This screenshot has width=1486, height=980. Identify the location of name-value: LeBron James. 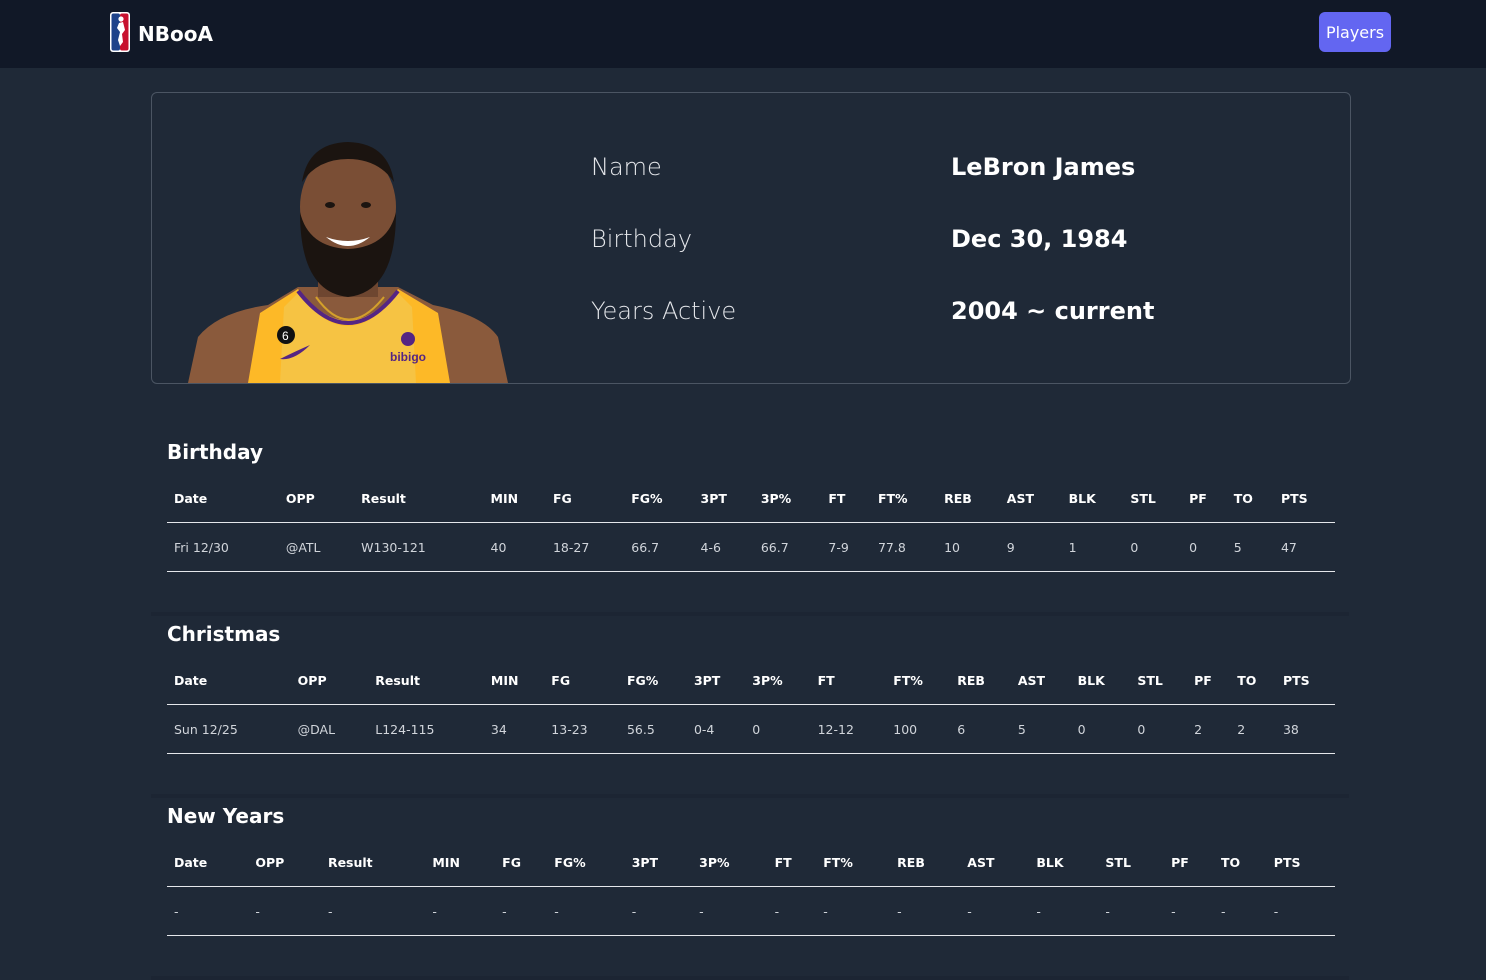
(1043, 167).